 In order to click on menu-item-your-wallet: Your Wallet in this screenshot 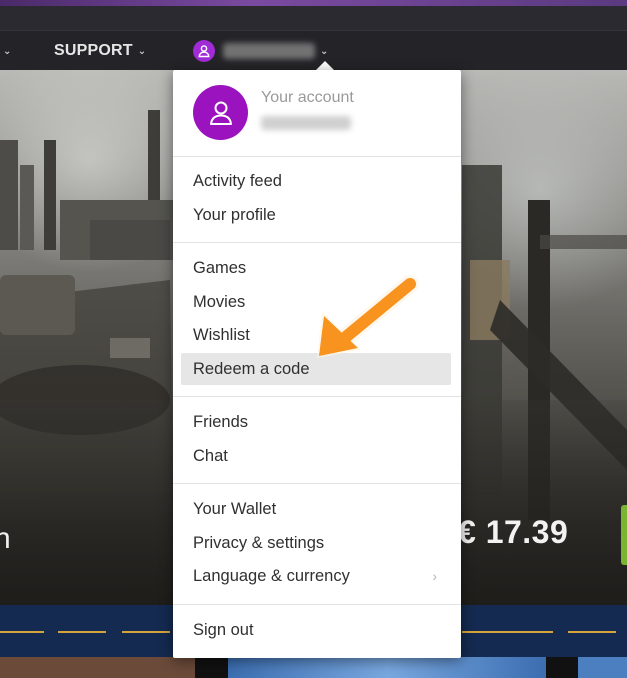, I will do `click(316, 509)`.